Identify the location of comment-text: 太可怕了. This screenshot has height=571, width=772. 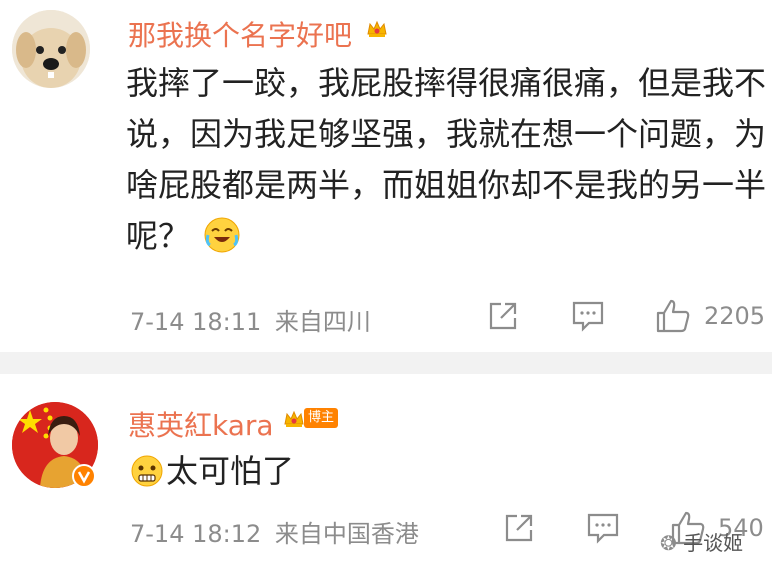
(430, 471).